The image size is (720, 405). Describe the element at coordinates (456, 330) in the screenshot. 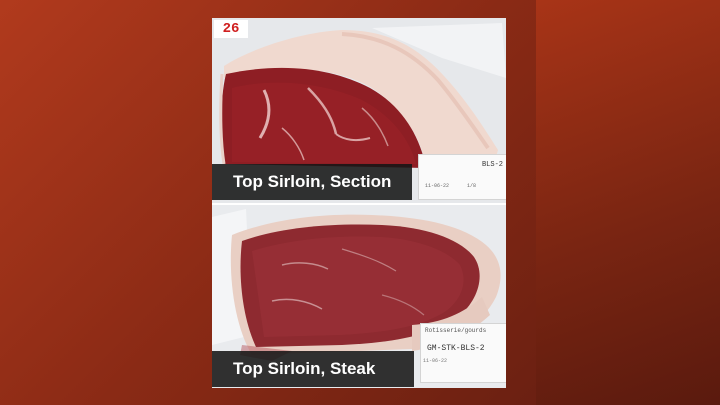

I see `label-product: Rotisserie/gourds` at that location.